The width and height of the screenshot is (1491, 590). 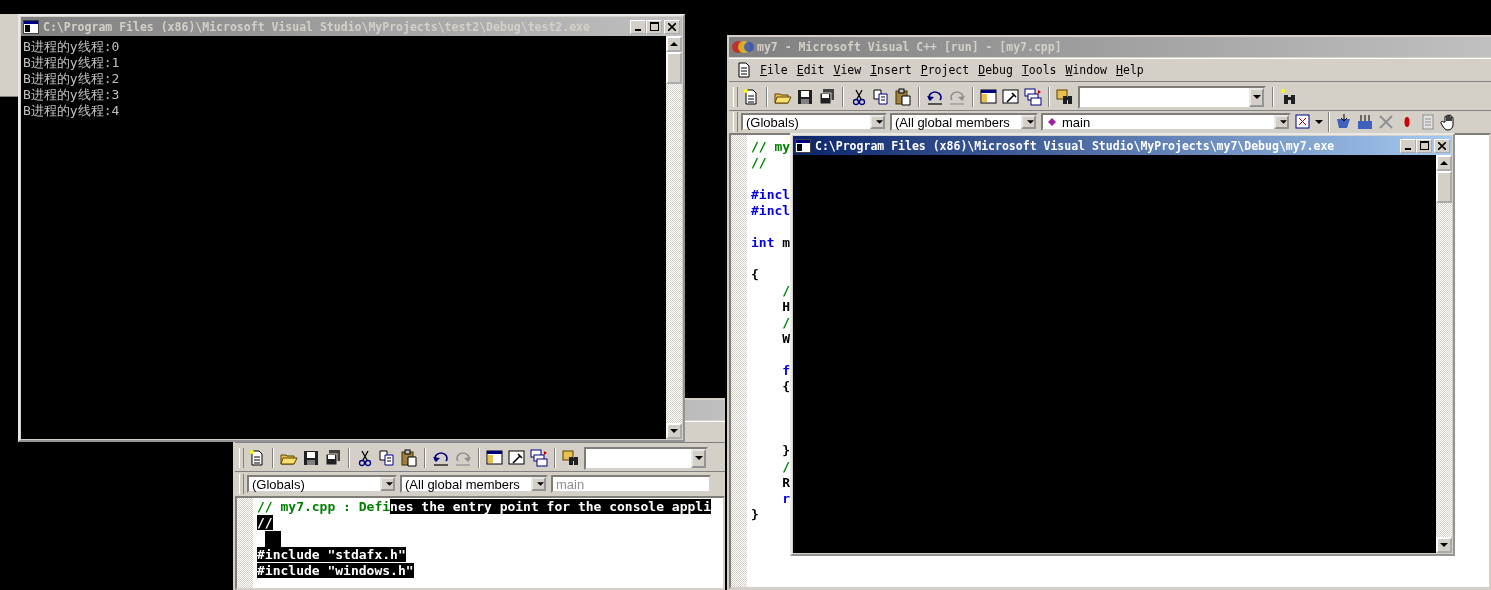 What do you see at coordinates (786, 499) in the screenshot?
I see `code-line: r` at bounding box center [786, 499].